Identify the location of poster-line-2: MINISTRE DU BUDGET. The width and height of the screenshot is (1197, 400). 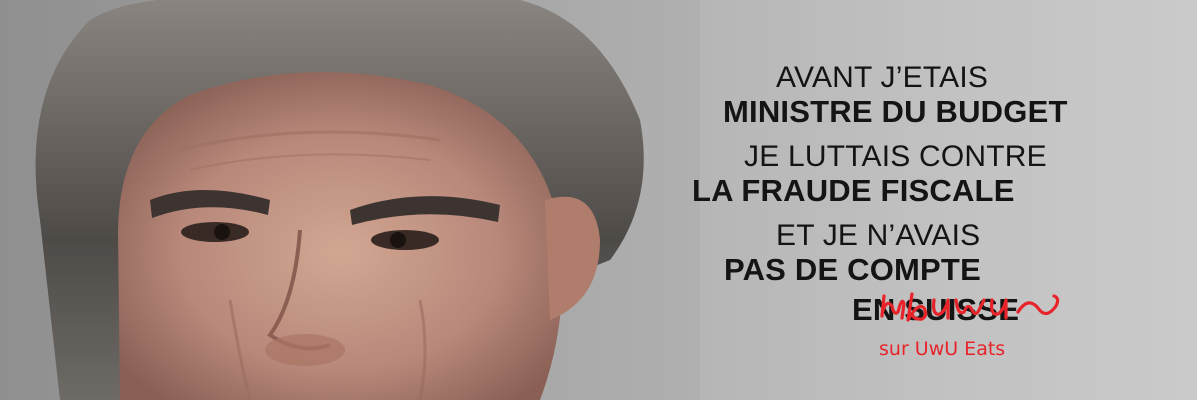
(895, 111).